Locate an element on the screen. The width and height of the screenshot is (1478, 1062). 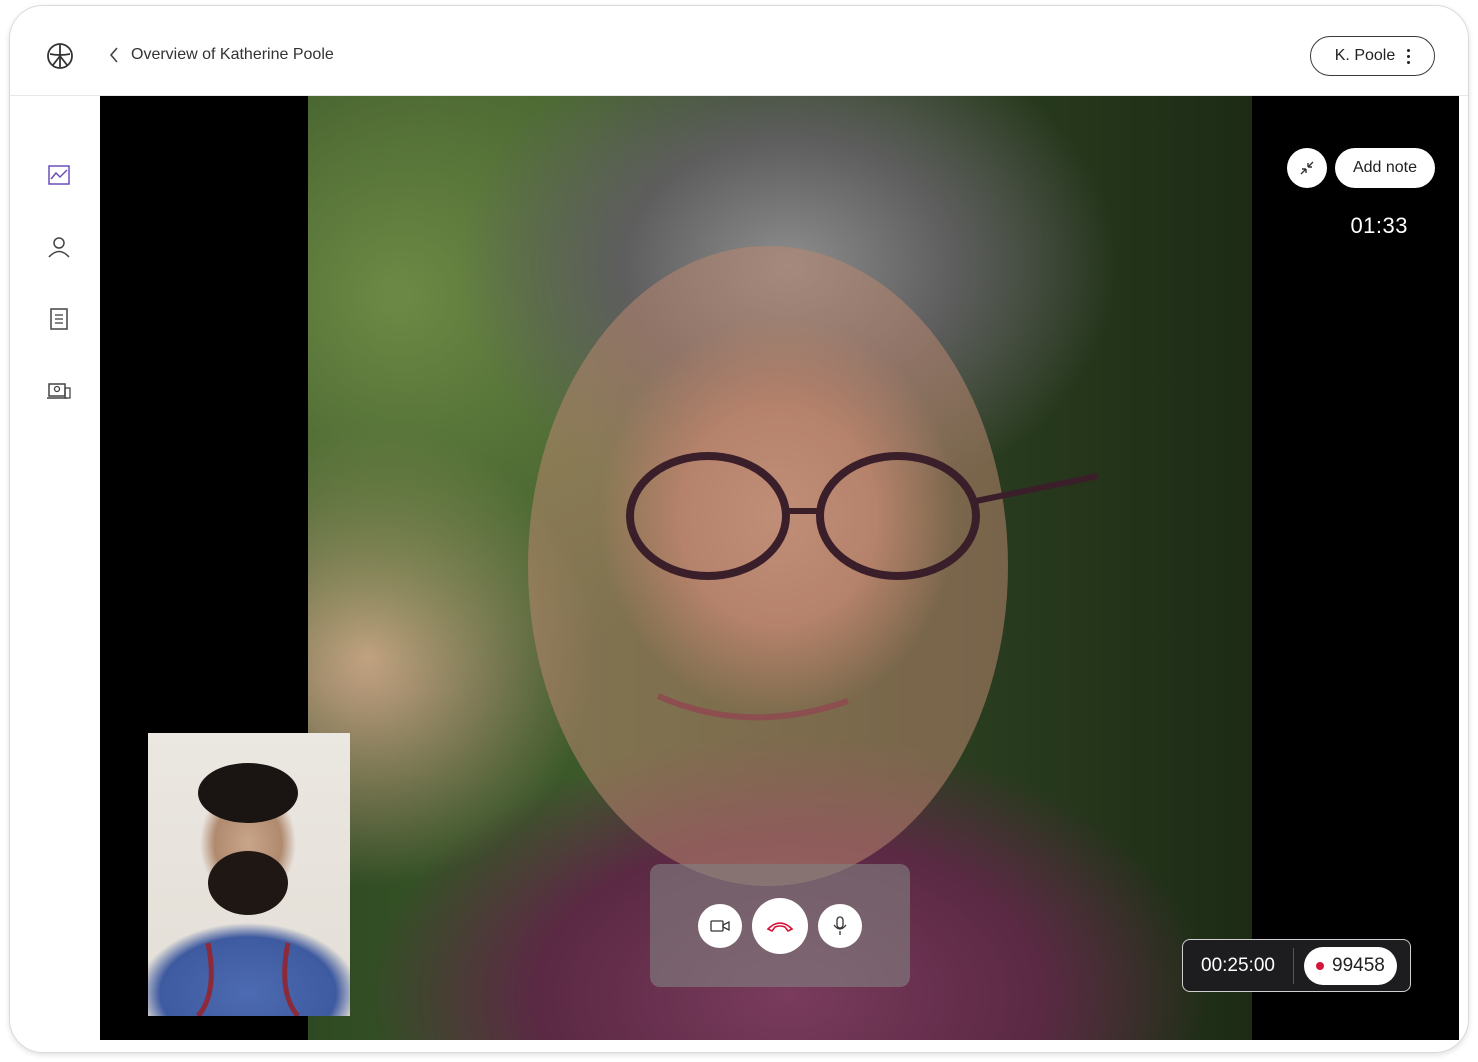
self-view-video is located at coordinates (249, 874).